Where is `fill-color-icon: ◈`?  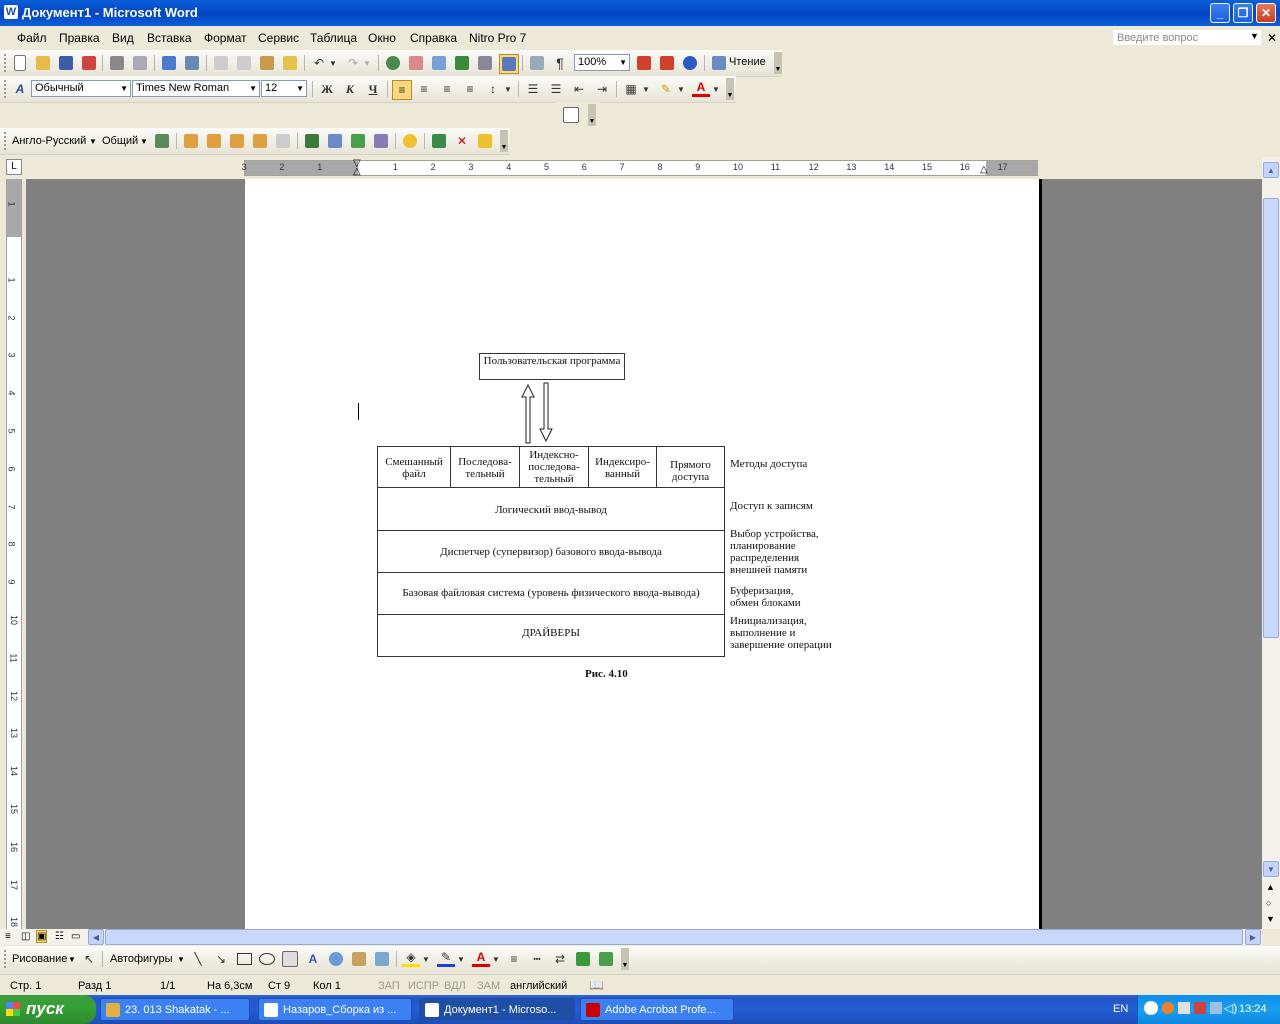 fill-color-icon: ◈ is located at coordinates (411, 958).